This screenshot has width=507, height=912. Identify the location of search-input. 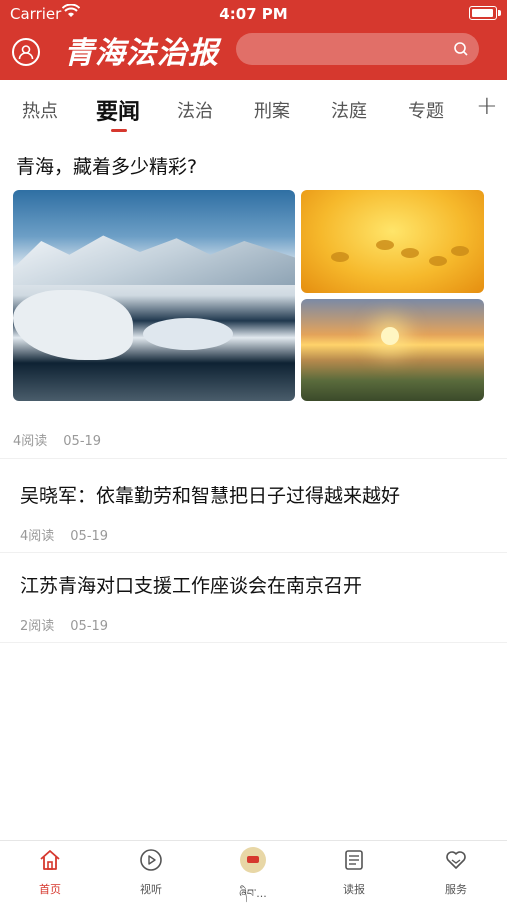
(357, 49).